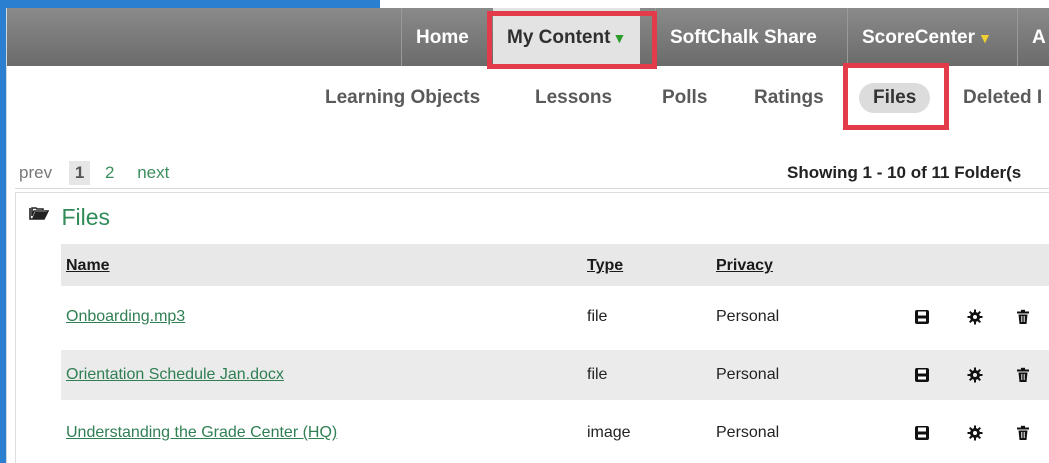 The width and height of the screenshot is (1049, 463). Describe the element at coordinates (904, 172) in the screenshot. I see `results-count: Showing 1 - 10 of 11 Folder(s` at that location.